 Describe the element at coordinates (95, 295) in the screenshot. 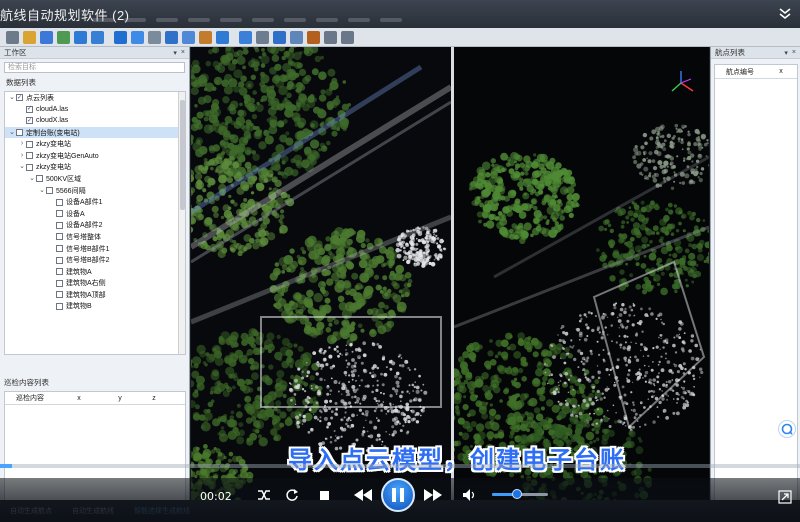

I see `tree-item: 建筑物A顶部` at that location.